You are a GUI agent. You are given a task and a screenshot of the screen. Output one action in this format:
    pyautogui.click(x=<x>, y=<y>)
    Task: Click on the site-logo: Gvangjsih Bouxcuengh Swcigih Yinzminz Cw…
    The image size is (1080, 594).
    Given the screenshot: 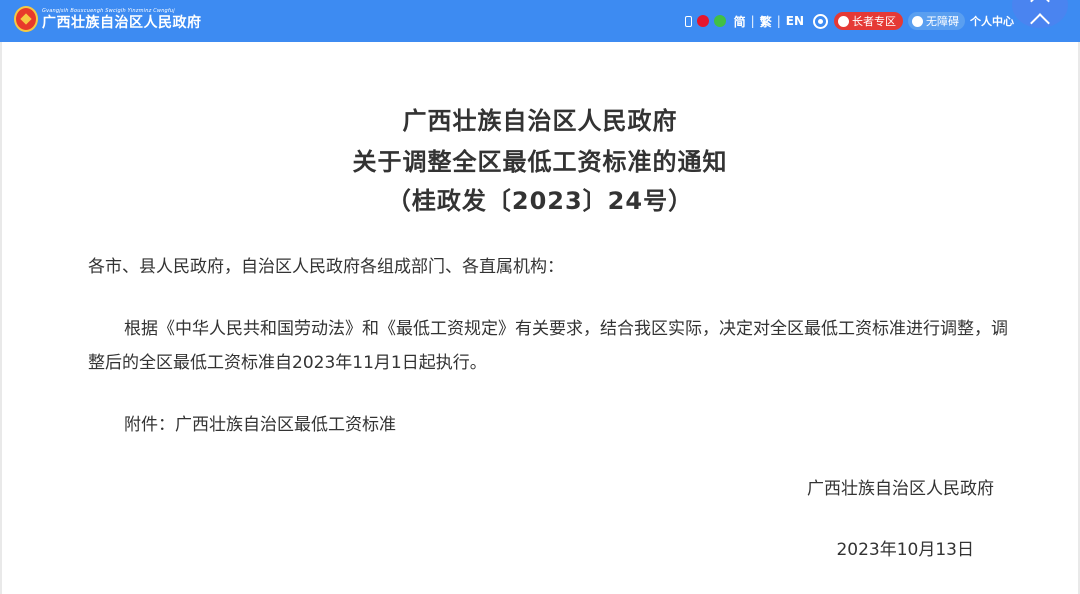 What is the action you would take?
    pyautogui.click(x=108, y=19)
    